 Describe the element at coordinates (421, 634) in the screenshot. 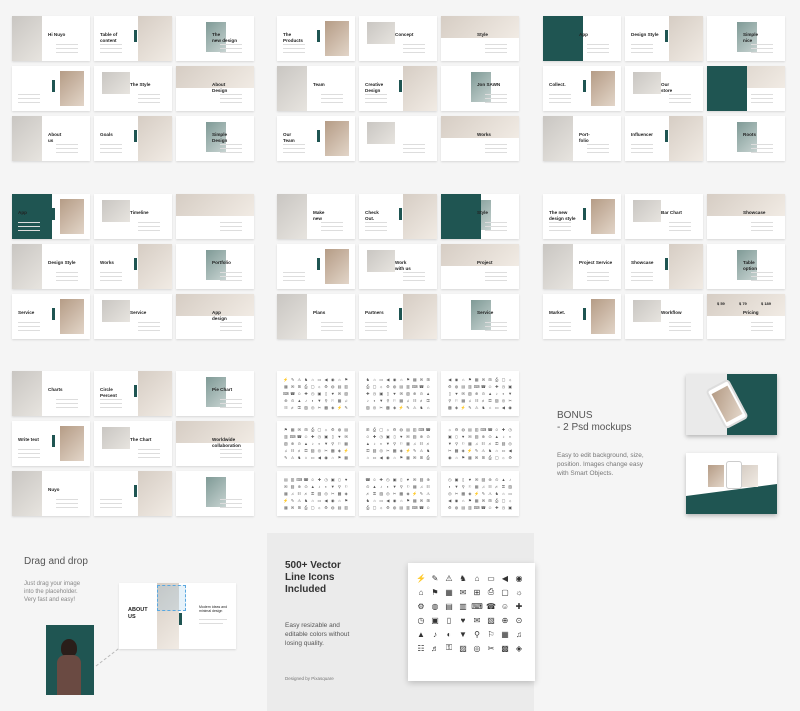

I see `line-icon: ▲` at that location.